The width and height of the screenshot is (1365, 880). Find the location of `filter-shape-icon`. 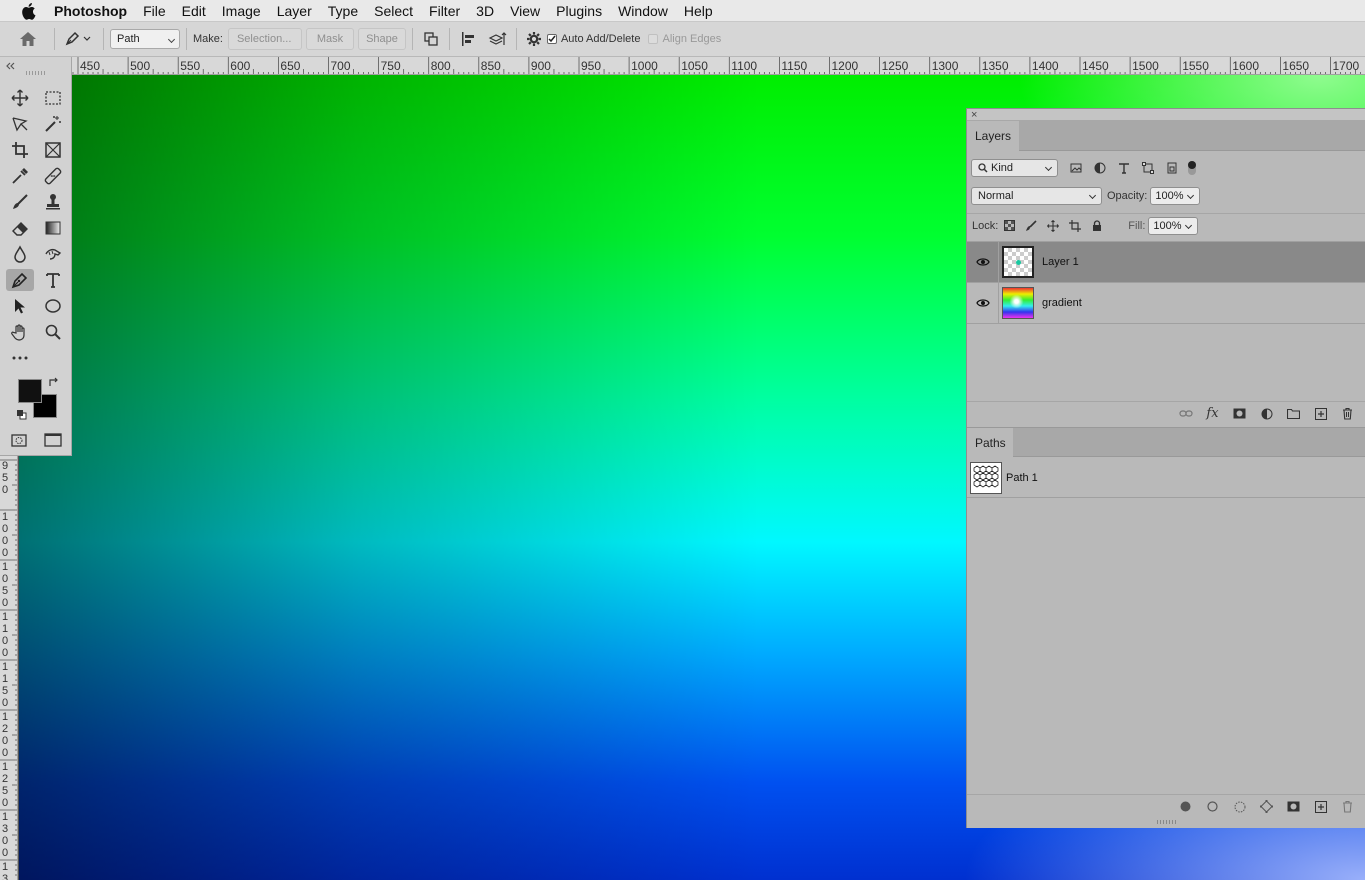

filter-shape-icon is located at coordinates (1148, 168).